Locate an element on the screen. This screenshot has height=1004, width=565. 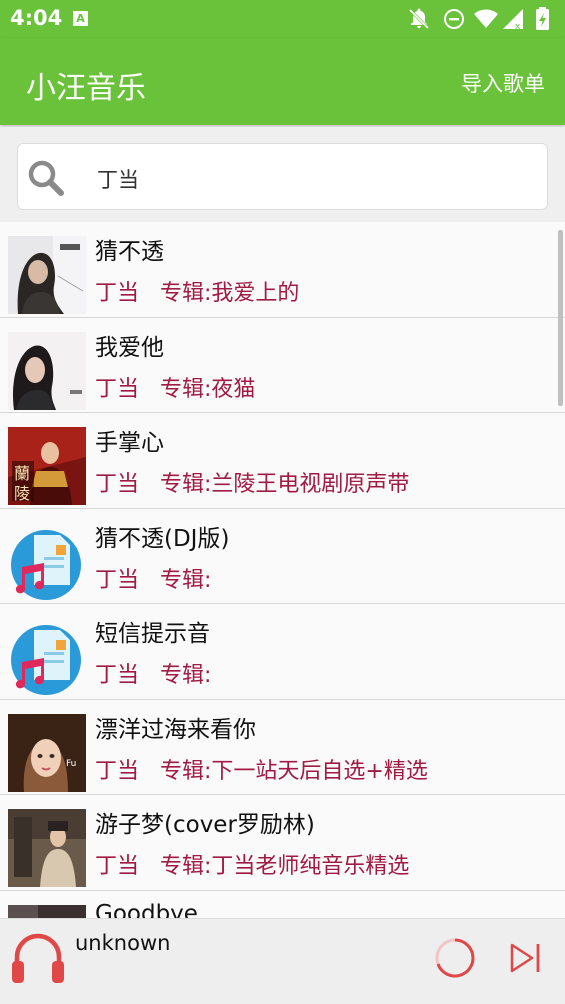
list-scrollbar is located at coordinates (560, 318).